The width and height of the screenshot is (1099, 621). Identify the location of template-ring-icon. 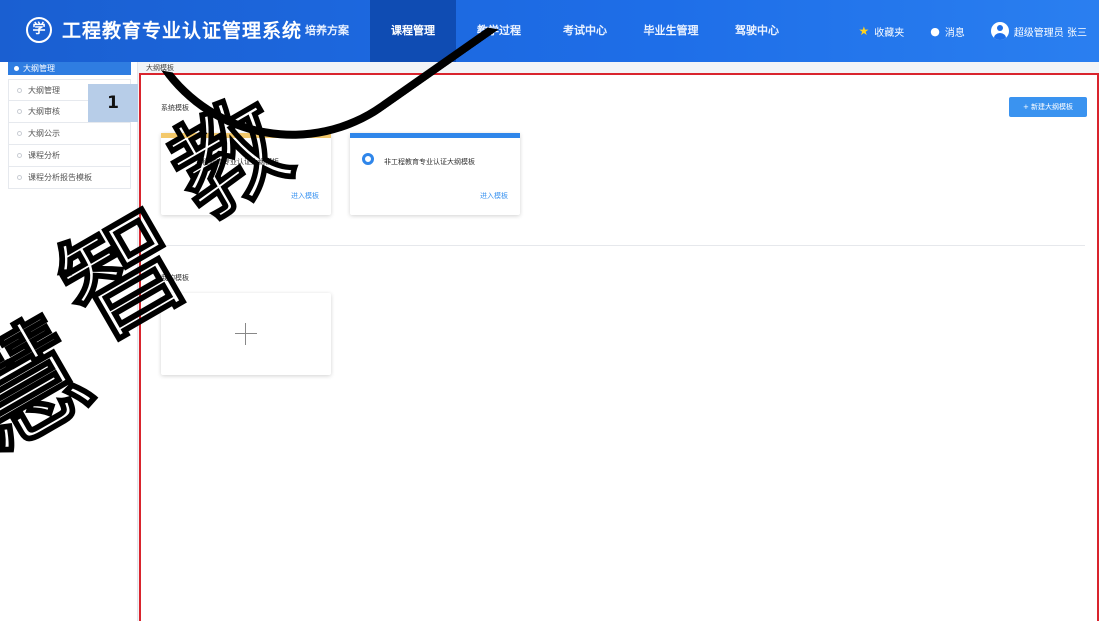
(368, 159).